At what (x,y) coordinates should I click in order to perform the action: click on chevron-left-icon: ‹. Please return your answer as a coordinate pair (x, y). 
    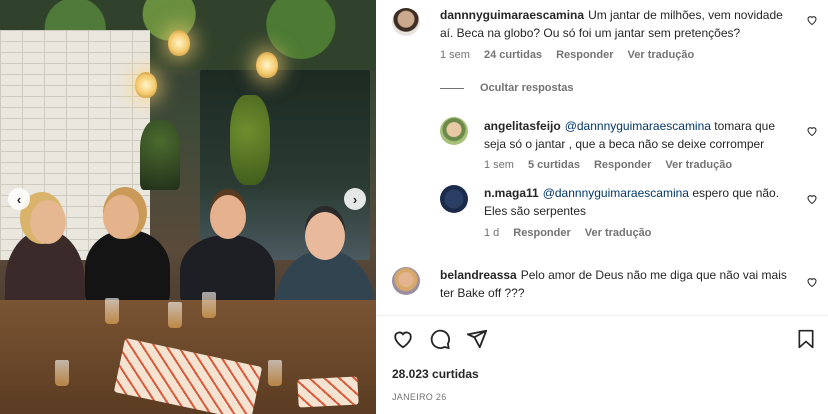
    Looking at the image, I should click on (19, 199).